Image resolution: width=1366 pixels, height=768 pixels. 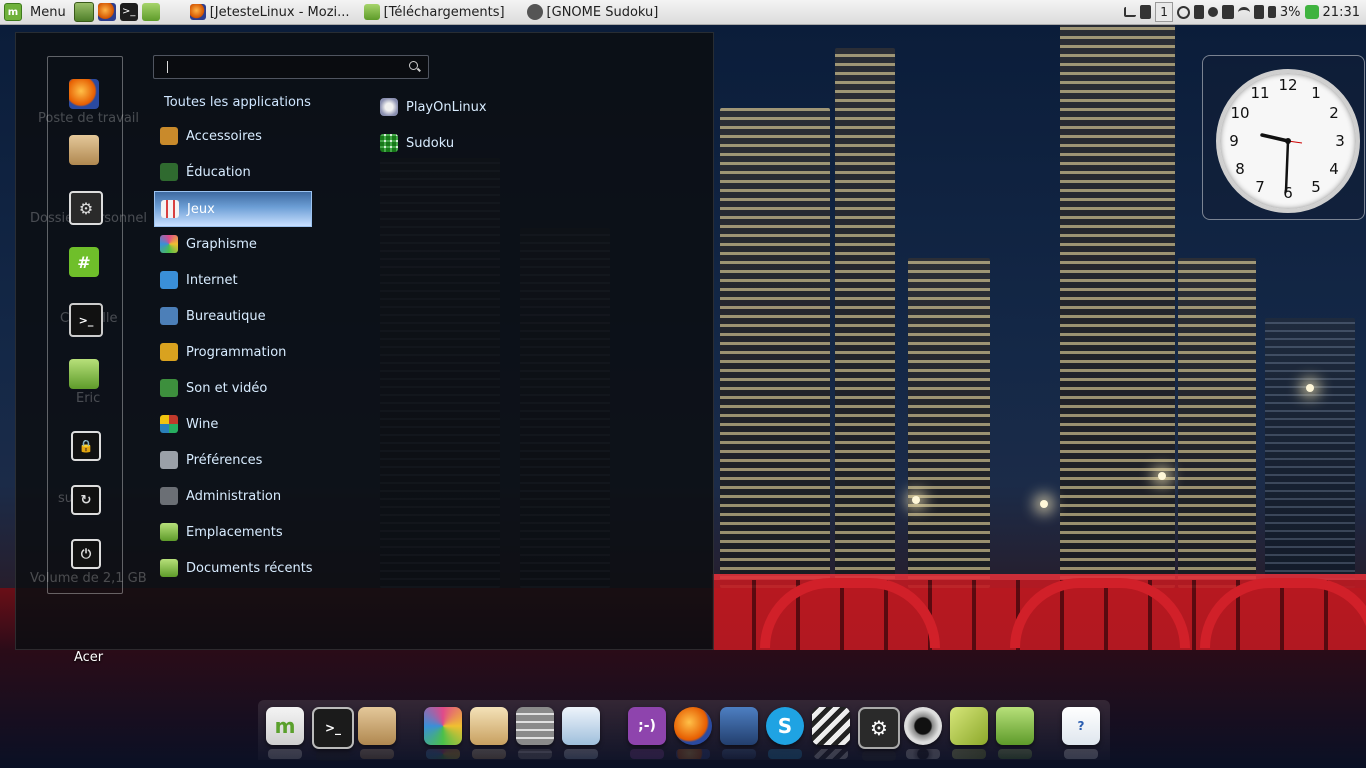 I want to click on app-label: PlayOnLinux, so click(x=446, y=107).